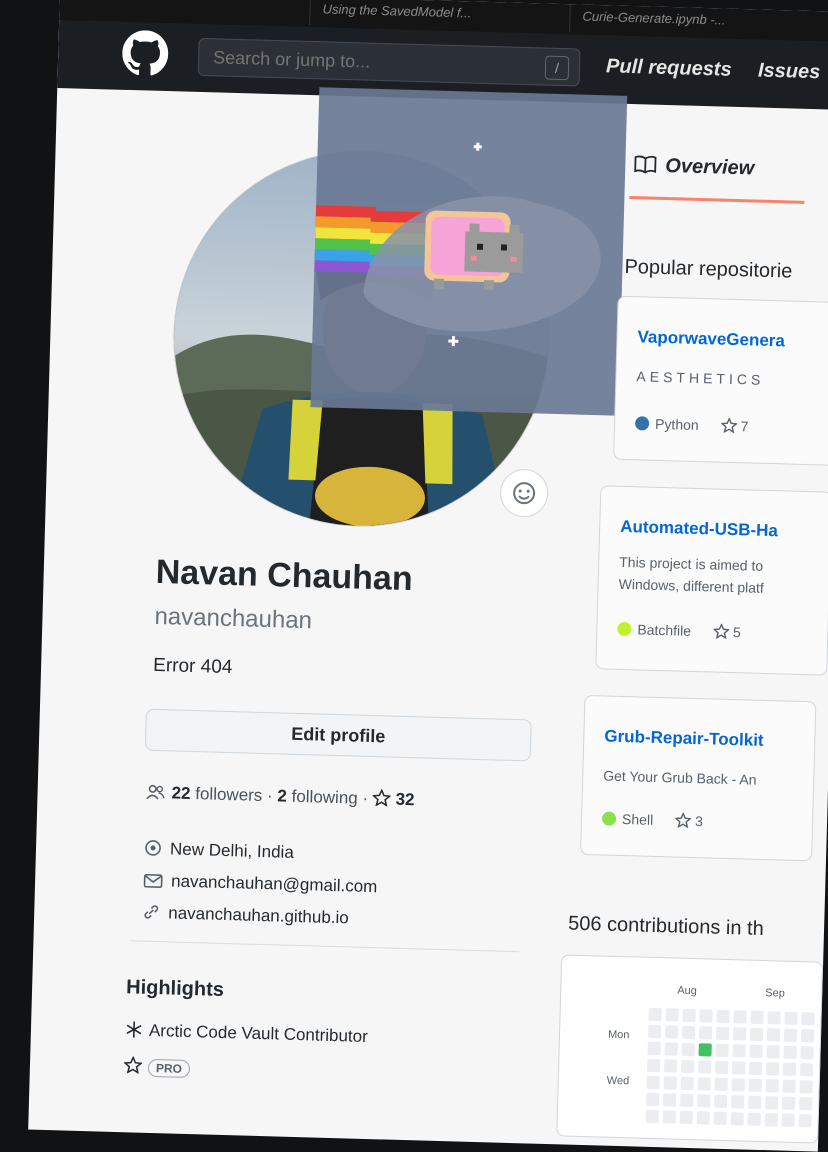 The image size is (828, 1152). I want to click on repo-stars-count: 3, so click(699, 821).